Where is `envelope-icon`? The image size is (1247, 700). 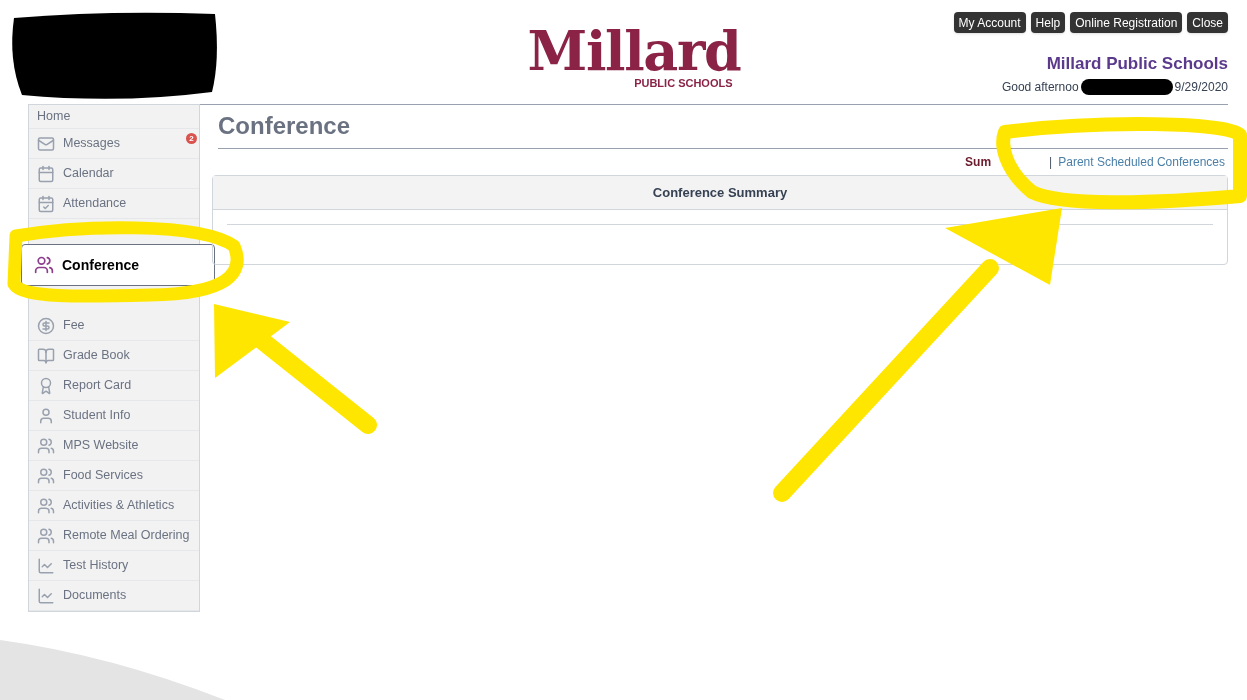 envelope-icon is located at coordinates (46, 143).